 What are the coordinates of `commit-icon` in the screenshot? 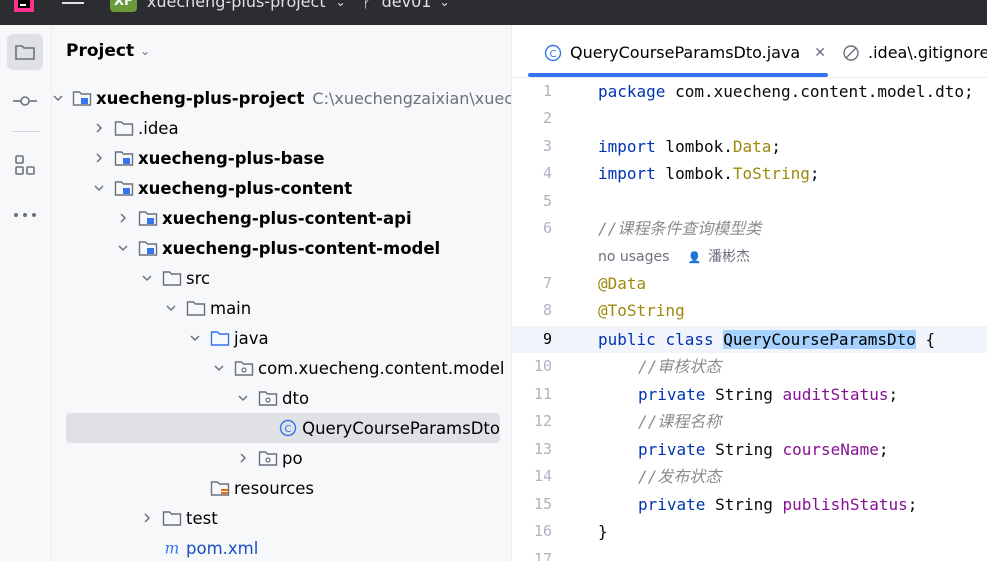 It's located at (25, 101).